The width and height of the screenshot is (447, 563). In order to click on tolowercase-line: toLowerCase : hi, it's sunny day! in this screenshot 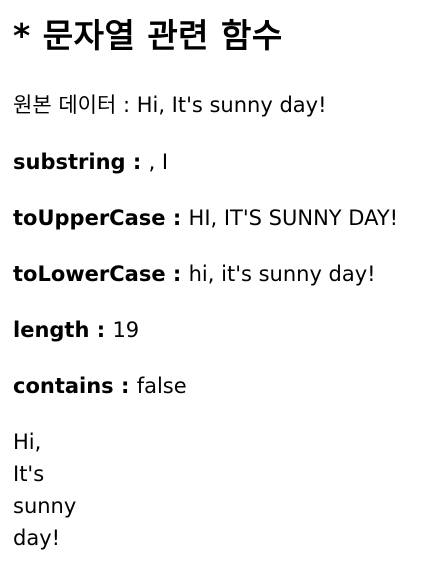, I will do `click(194, 274)`.